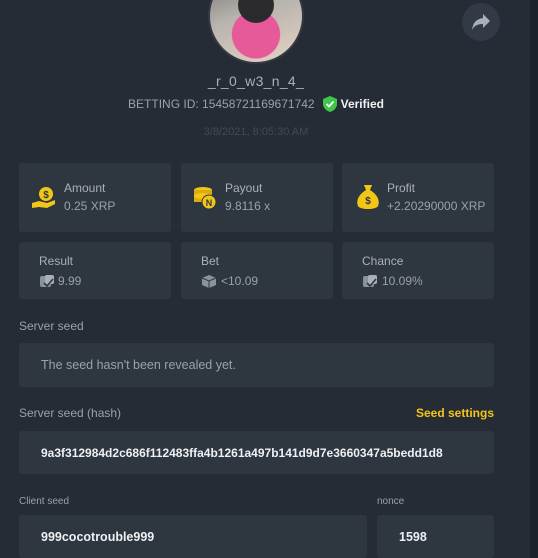 Image resolution: width=538 pixels, height=558 pixels. I want to click on profit-label: Profit, so click(401, 188).